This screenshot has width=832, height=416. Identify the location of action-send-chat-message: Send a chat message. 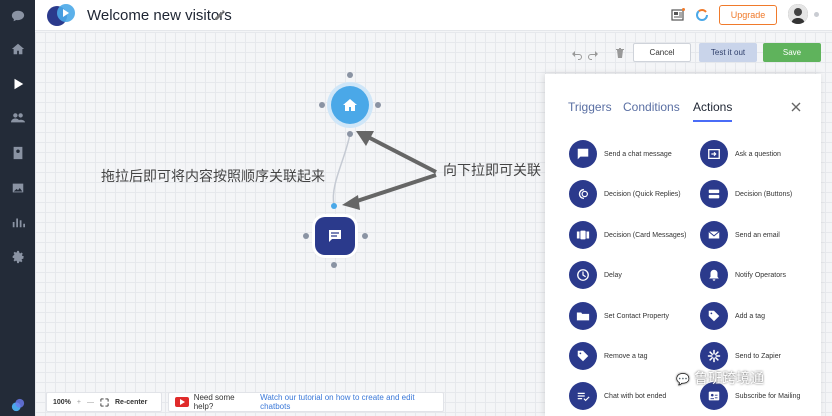
(631, 156).